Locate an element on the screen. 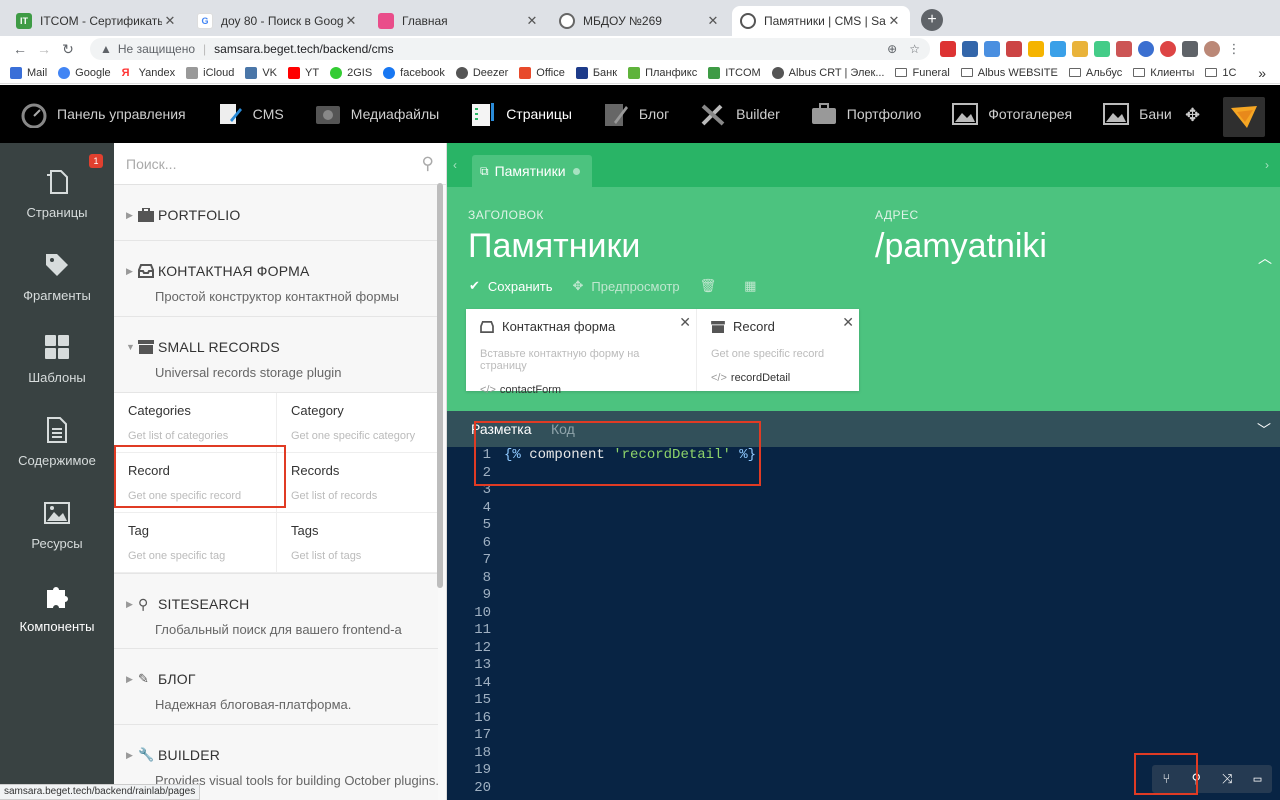 The image size is (1280, 800). bookmark: VK is located at coordinates (261, 72).